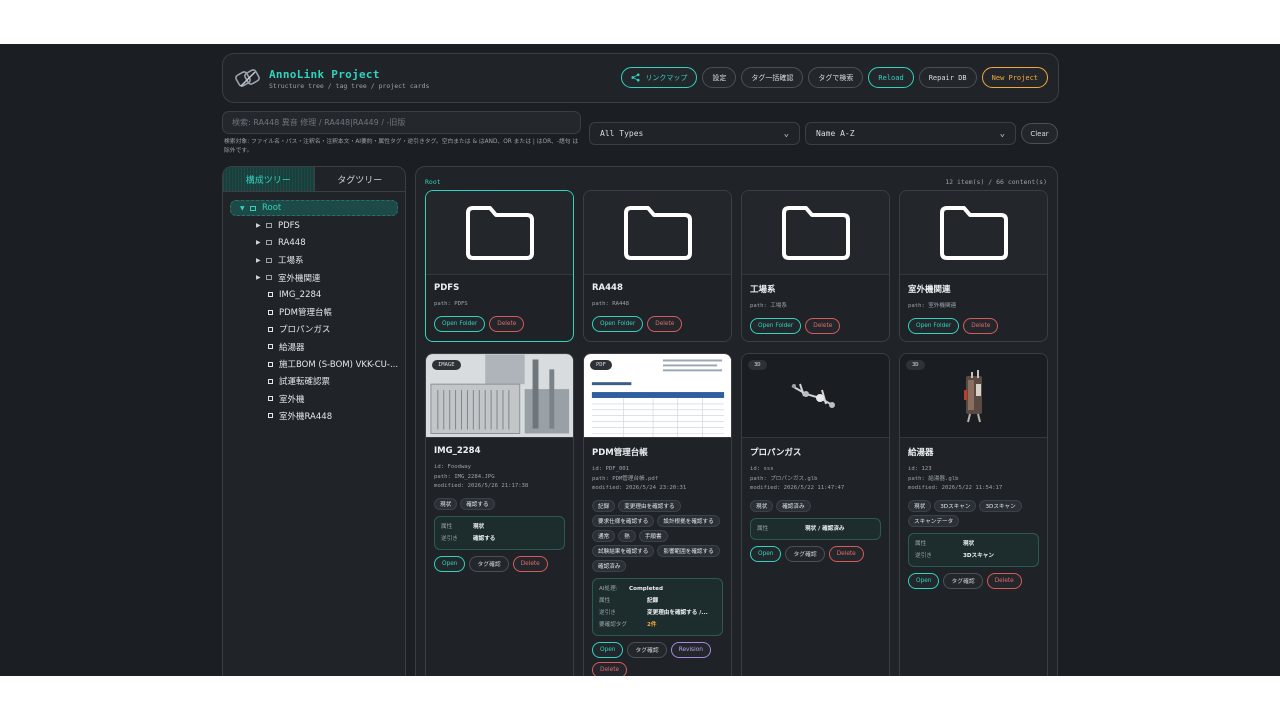 This screenshot has height=720, width=1280. I want to click on tree-node-folder: ▶ 工場系, so click(314, 260).